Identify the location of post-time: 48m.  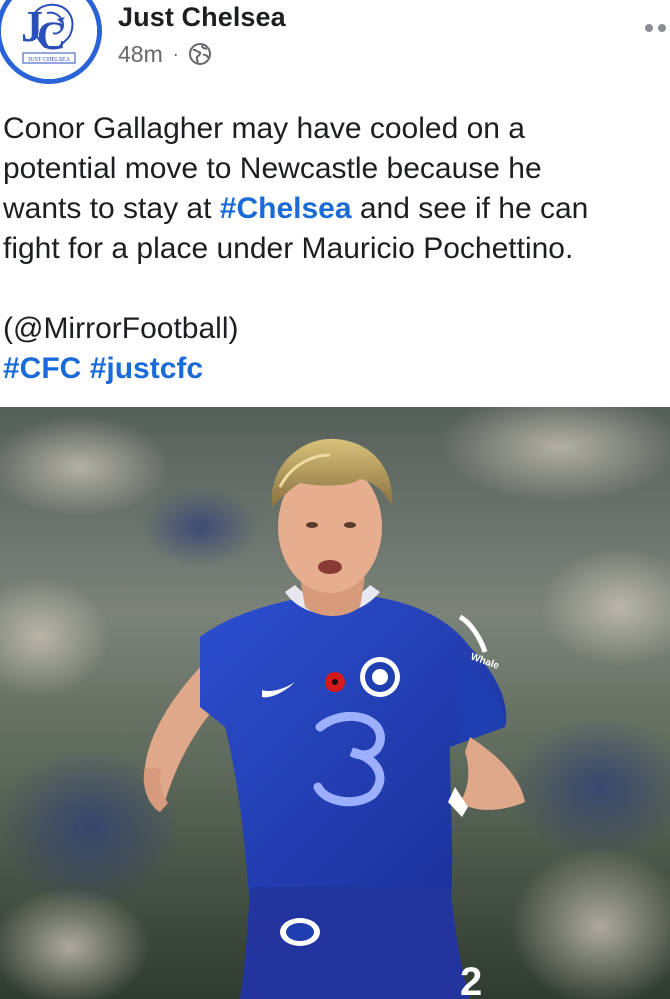
(140, 54).